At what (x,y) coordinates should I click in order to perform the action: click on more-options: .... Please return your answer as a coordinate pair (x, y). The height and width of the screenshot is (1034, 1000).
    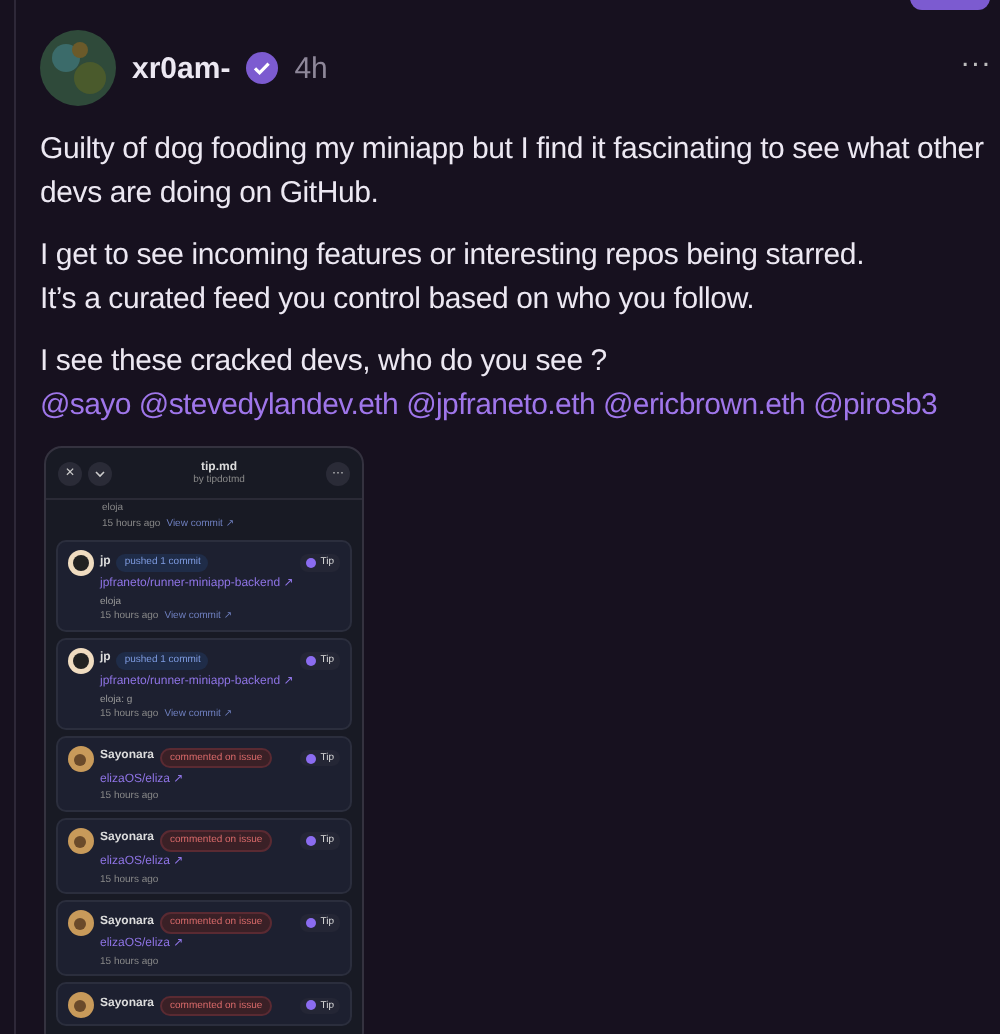
    Looking at the image, I should click on (976, 57).